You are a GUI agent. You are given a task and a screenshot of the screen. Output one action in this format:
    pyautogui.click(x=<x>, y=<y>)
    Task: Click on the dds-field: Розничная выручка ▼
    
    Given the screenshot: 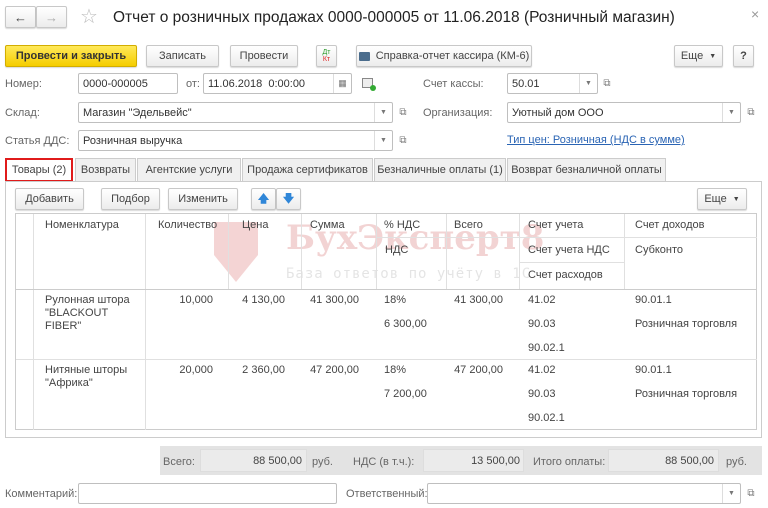 What is the action you would take?
    pyautogui.click(x=235, y=140)
    